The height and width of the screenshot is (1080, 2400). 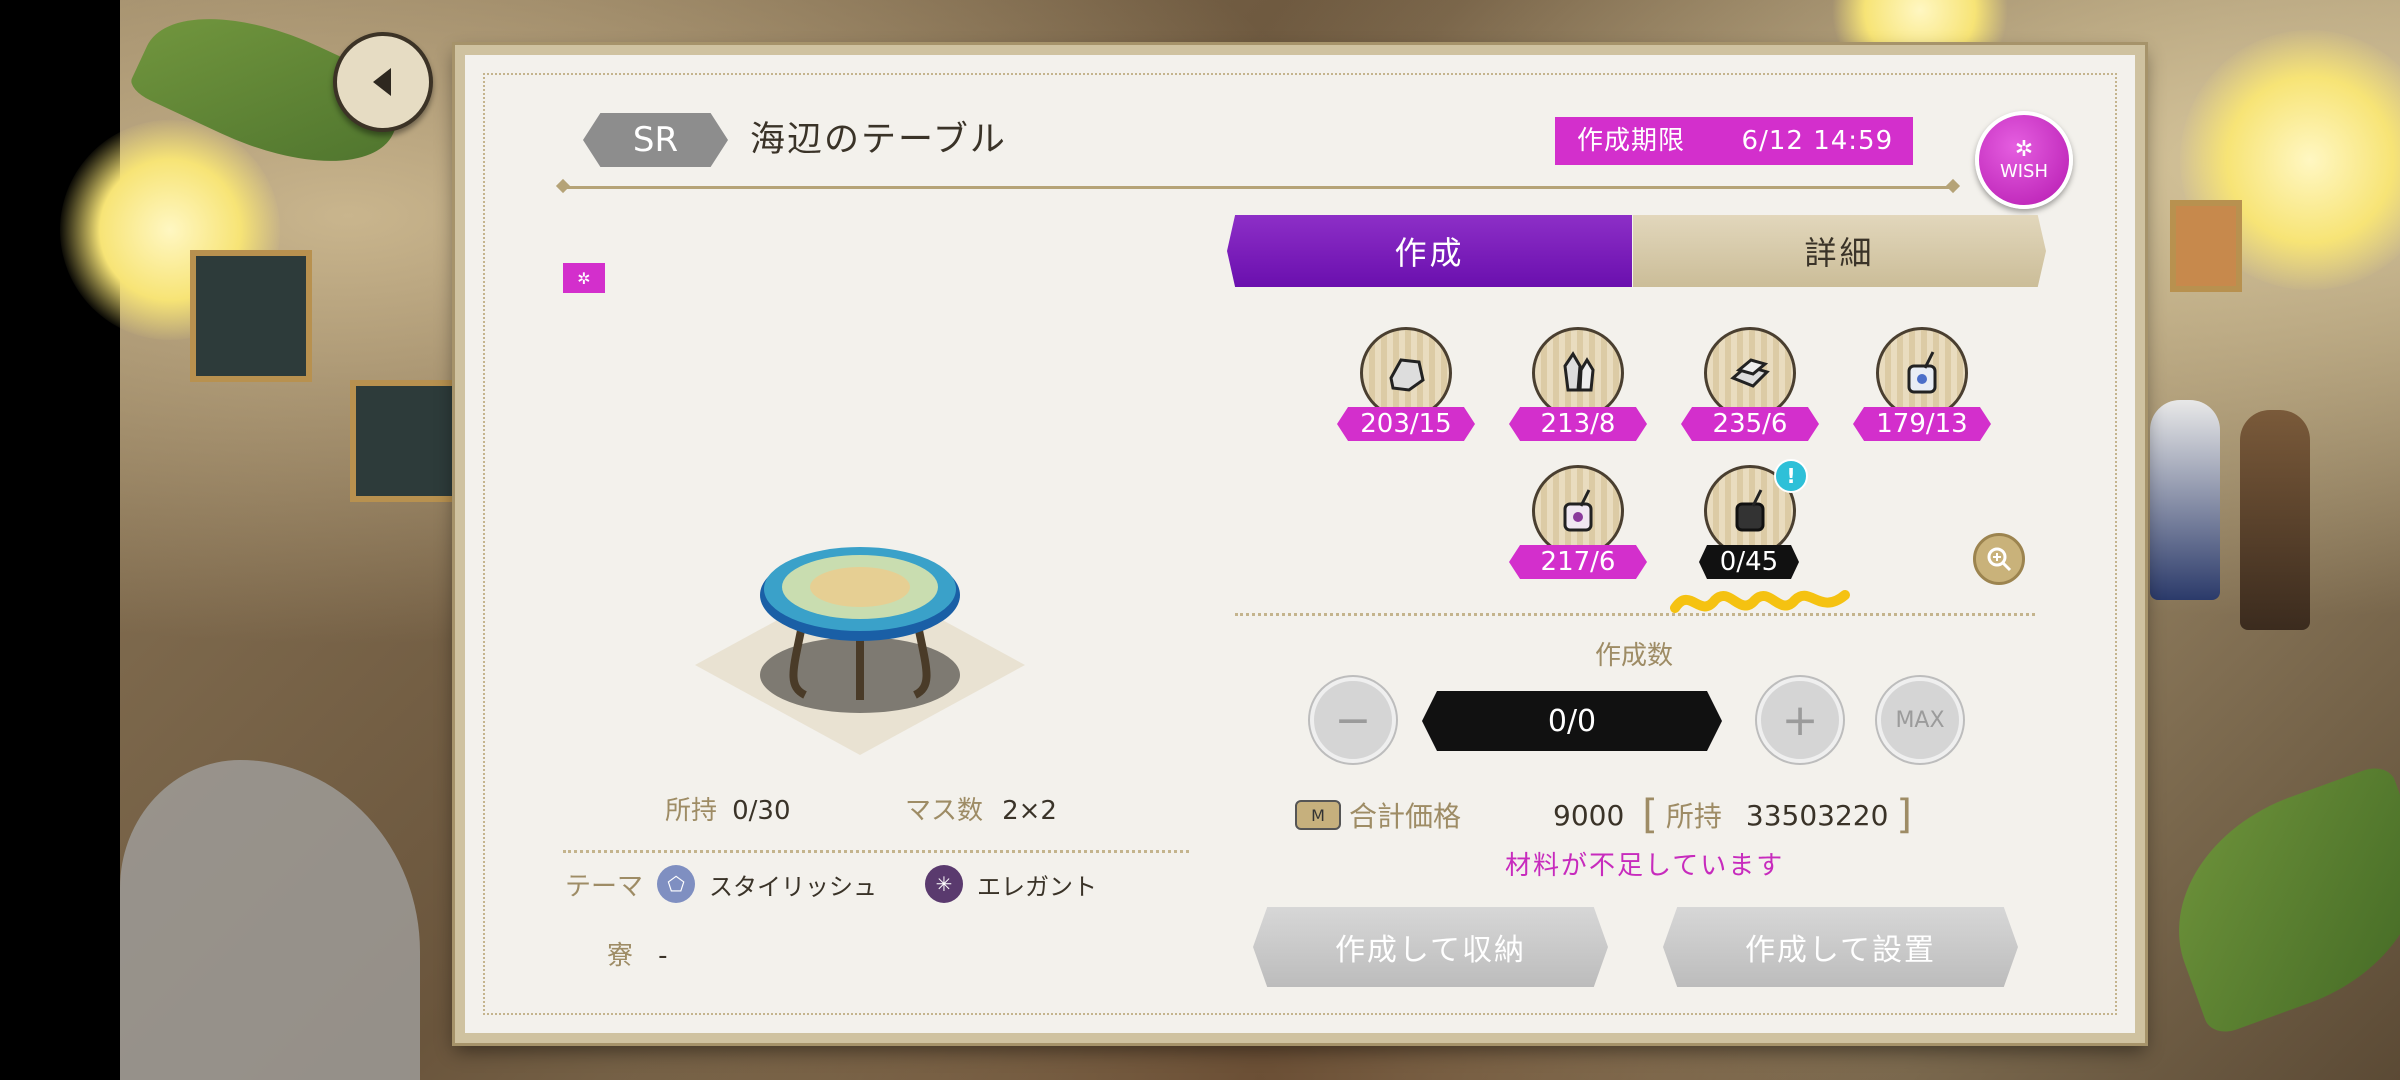 I want to click on back-button, so click(x=383, y=82).